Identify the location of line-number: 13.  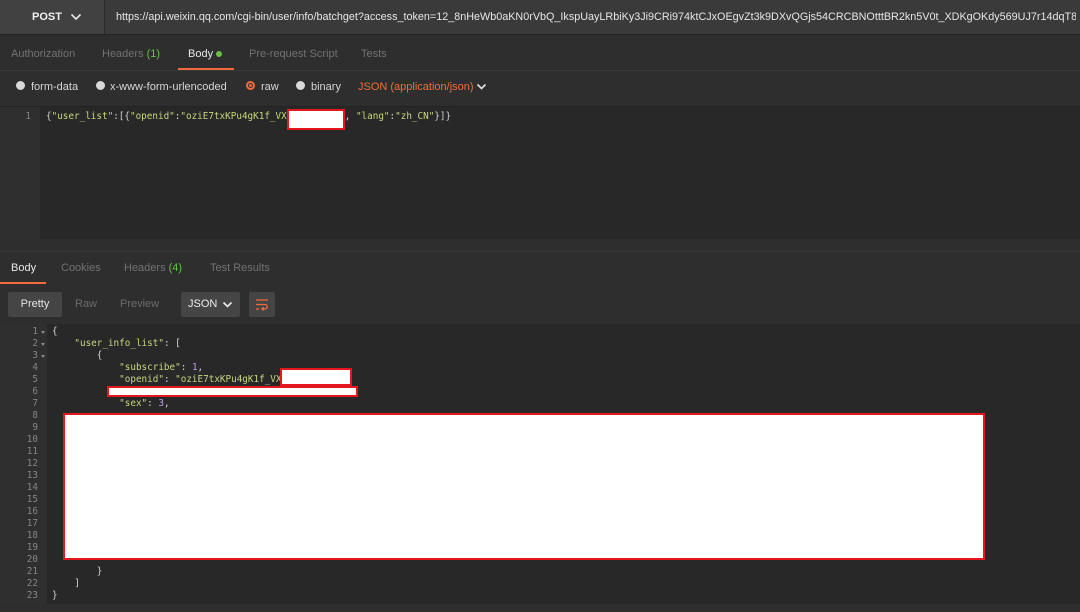
(32, 475).